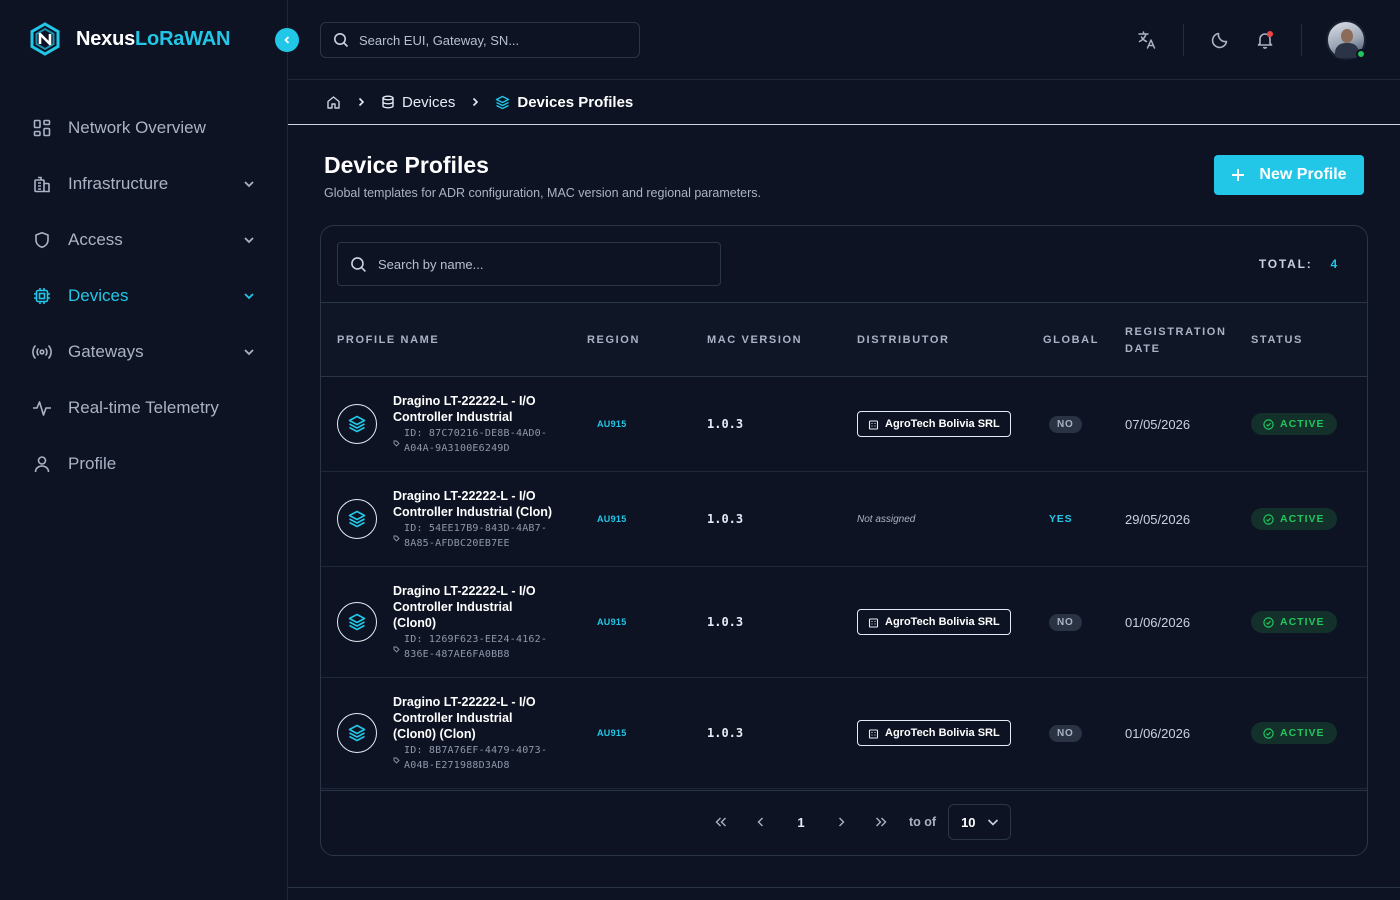  What do you see at coordinates (980, 822) in the screenshot?
I see `page-size-select: 10` at bounding box center [980, 822].